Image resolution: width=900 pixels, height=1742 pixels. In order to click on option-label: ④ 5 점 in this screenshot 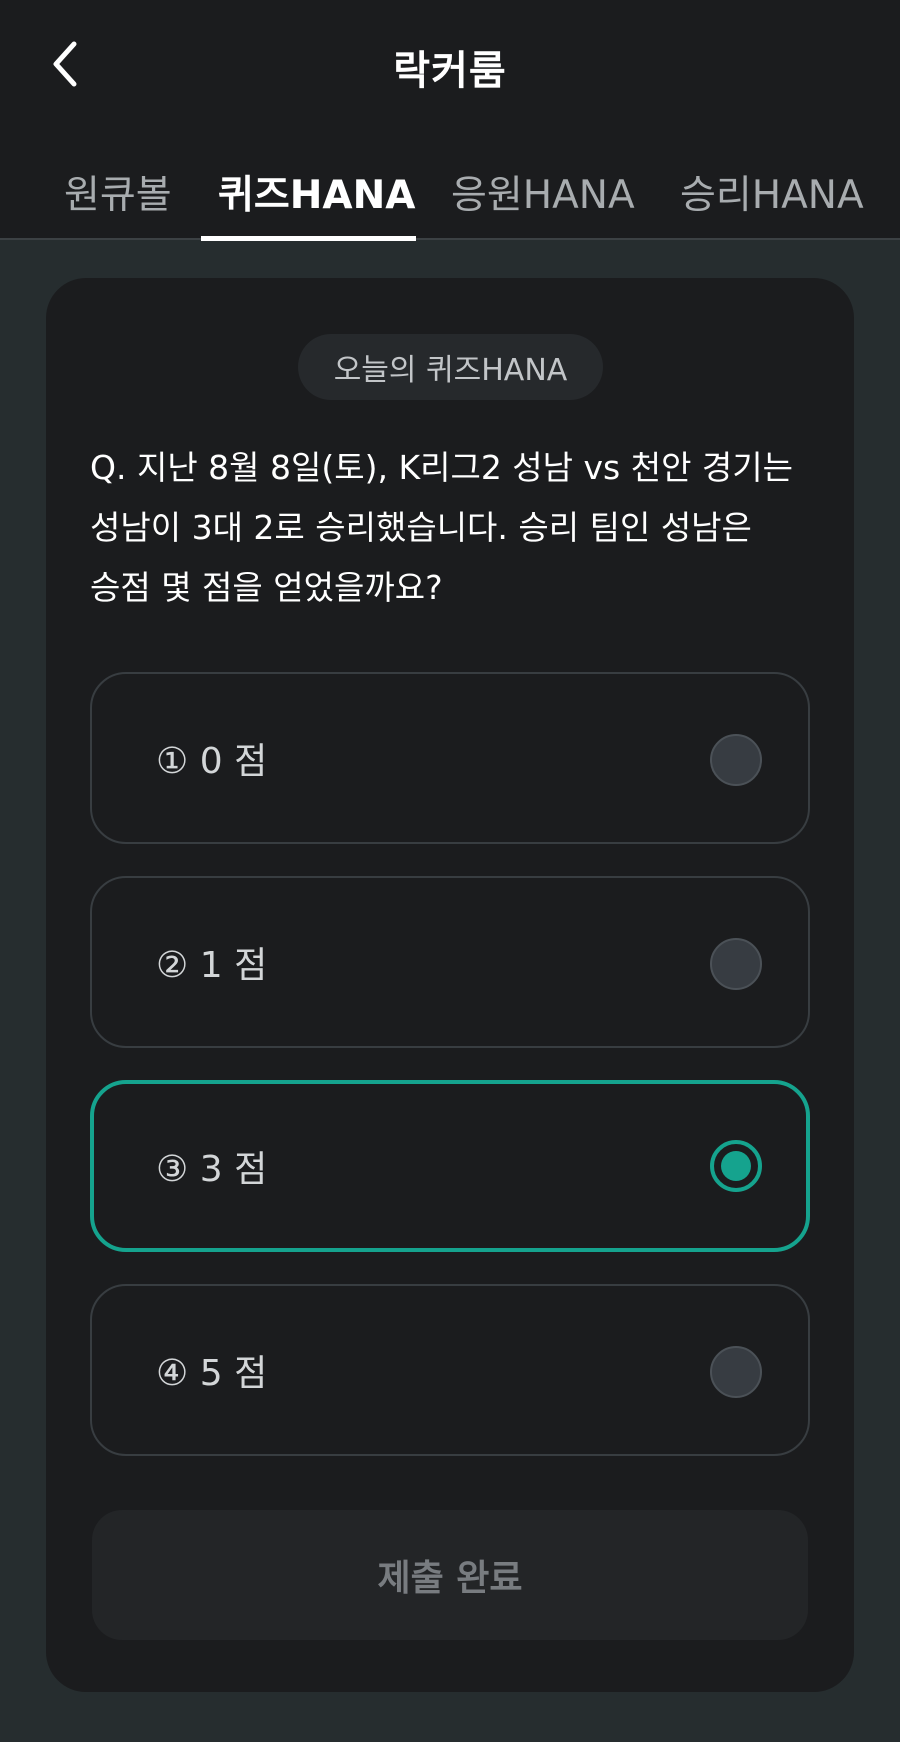, I will do `click(212, 1373)`.